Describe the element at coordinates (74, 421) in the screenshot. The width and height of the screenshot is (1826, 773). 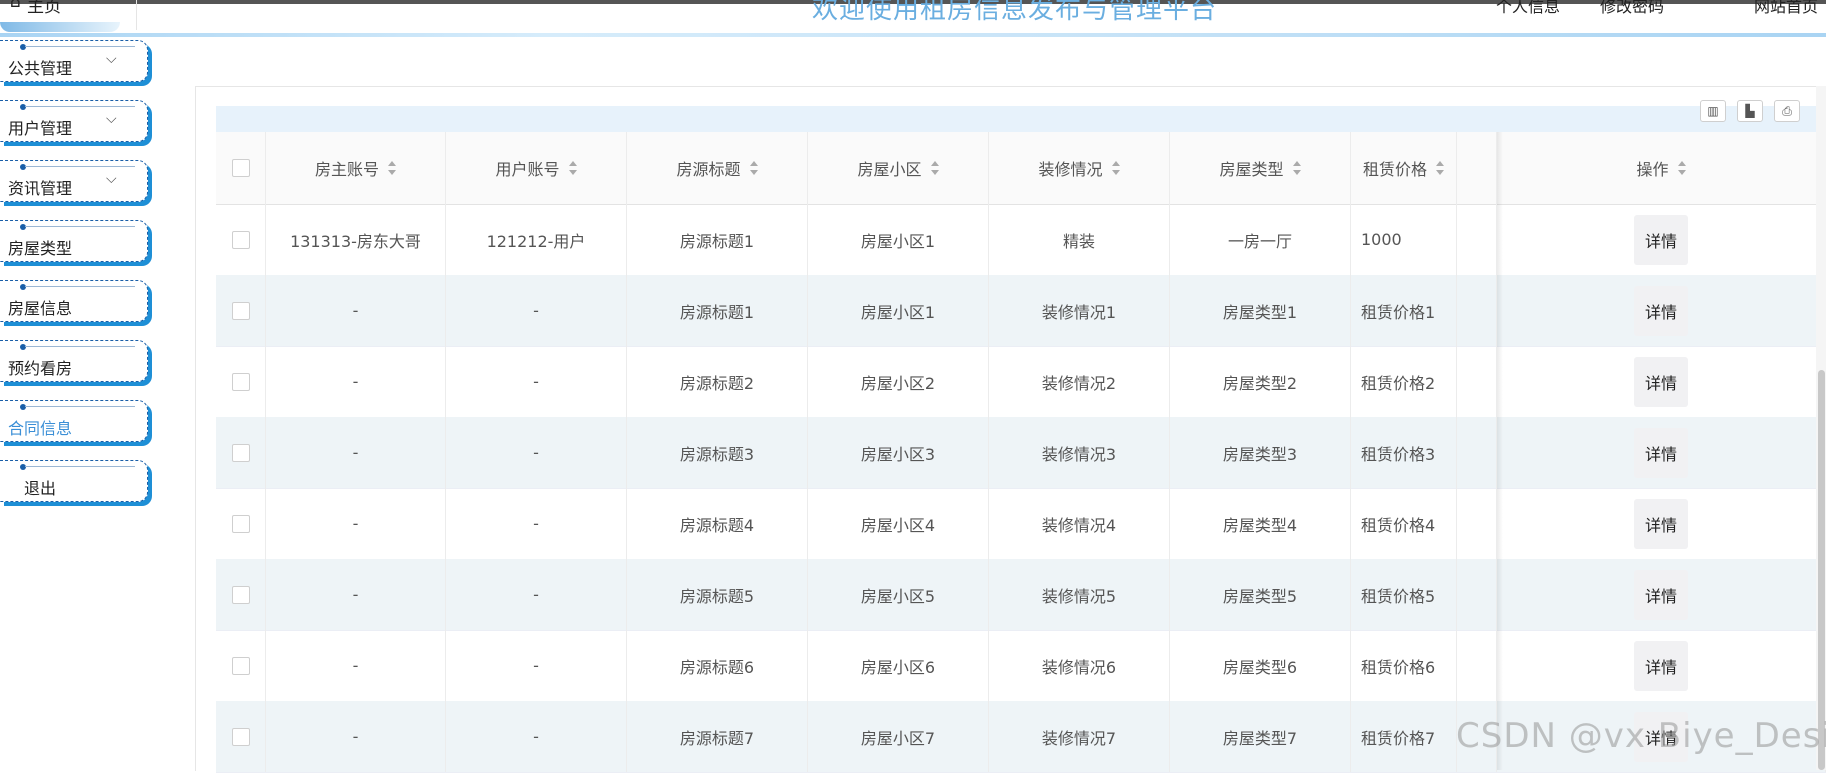
I see `sidebar-item: 合同信息` at that location.